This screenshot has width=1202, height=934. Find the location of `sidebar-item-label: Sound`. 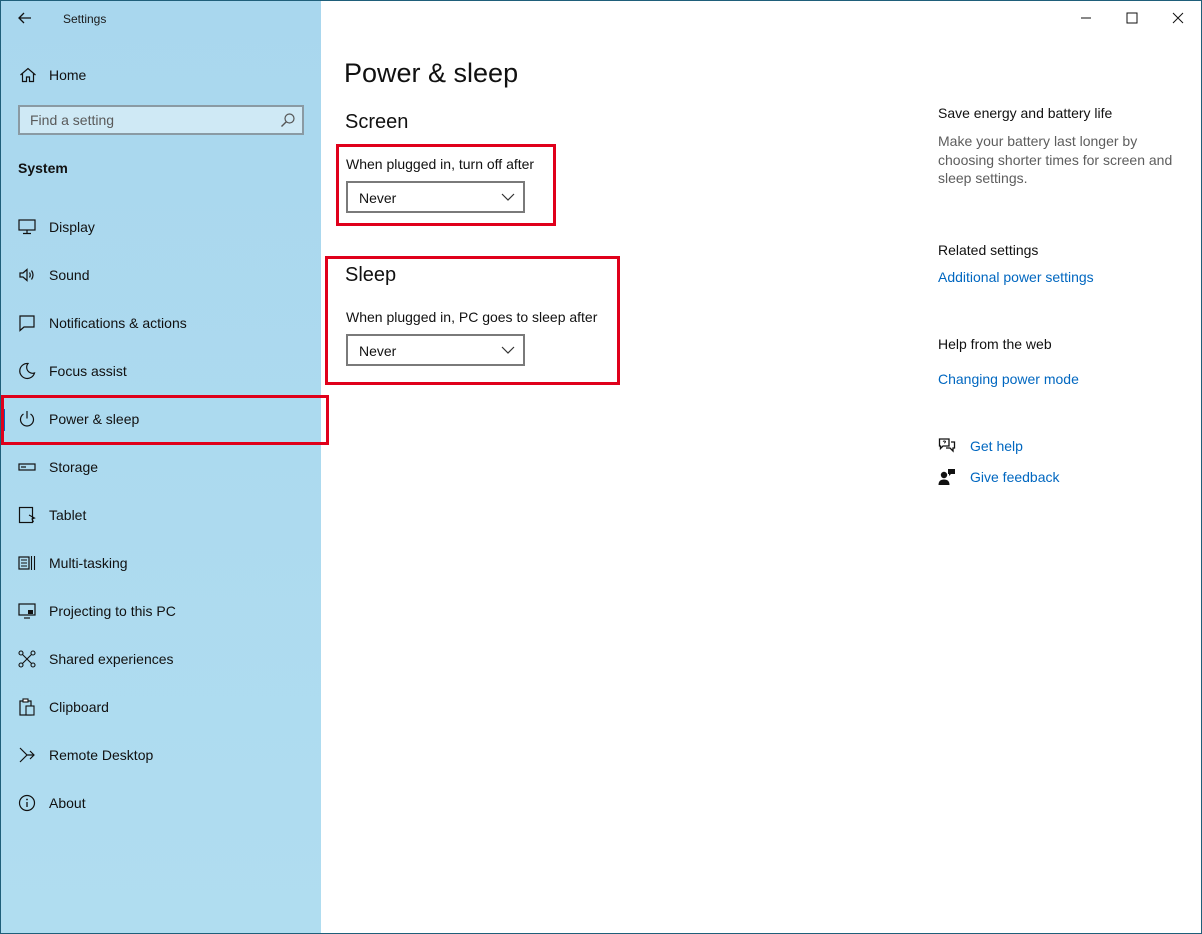

sidebar-item-label: Sound is located at coordinates (69, 275).